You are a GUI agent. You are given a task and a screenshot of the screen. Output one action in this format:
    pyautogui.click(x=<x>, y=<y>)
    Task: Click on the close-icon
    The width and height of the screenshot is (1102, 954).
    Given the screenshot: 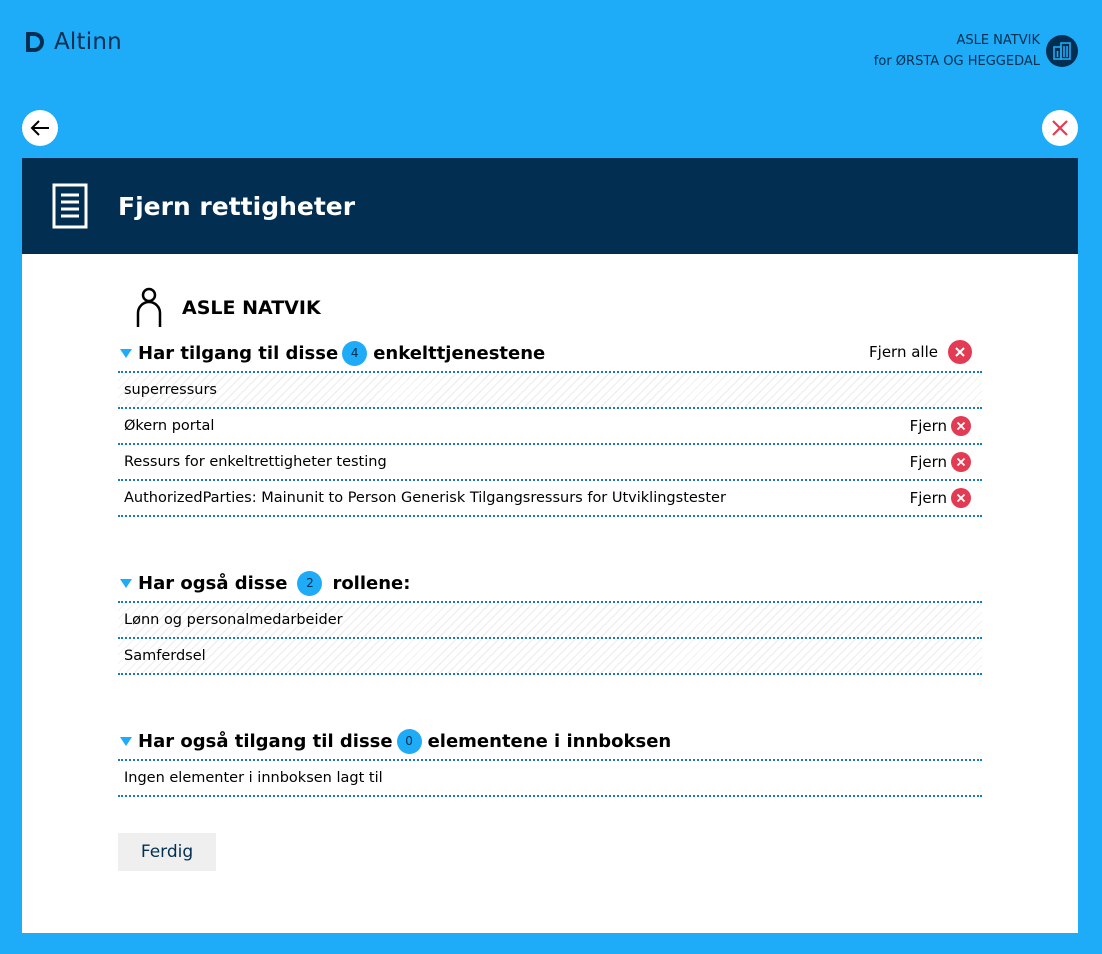 What is the action you would take?
    pyautogui.click(x=1060, y=128)
    